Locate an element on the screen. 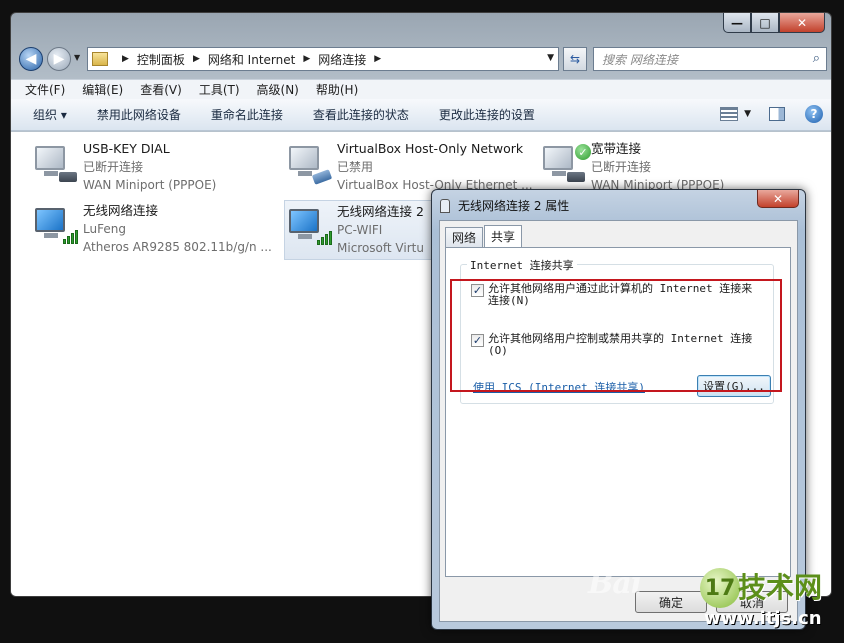 The height and width of the screenshot is (643, 844). connection-item-broadband: ✓ 宽带连接 已断开连接 WAN Miniport (PPPOE) is located at coordinates (664, 168).